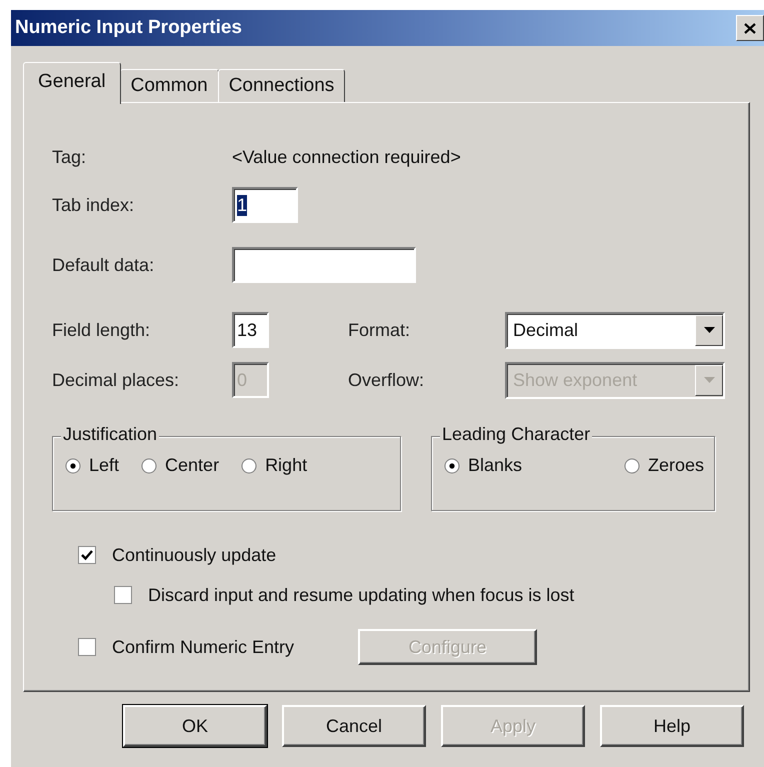  I want to click on input-field: 1, so click(265, 205).